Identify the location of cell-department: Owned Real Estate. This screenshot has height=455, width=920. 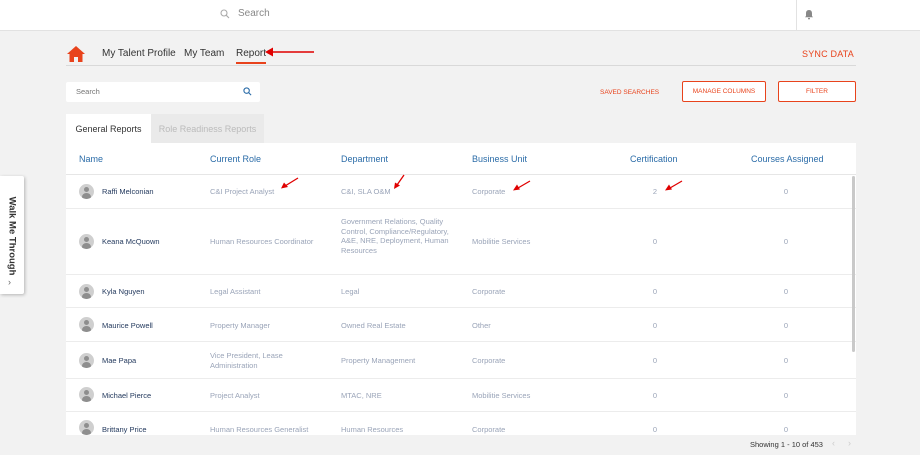
(373, 325).